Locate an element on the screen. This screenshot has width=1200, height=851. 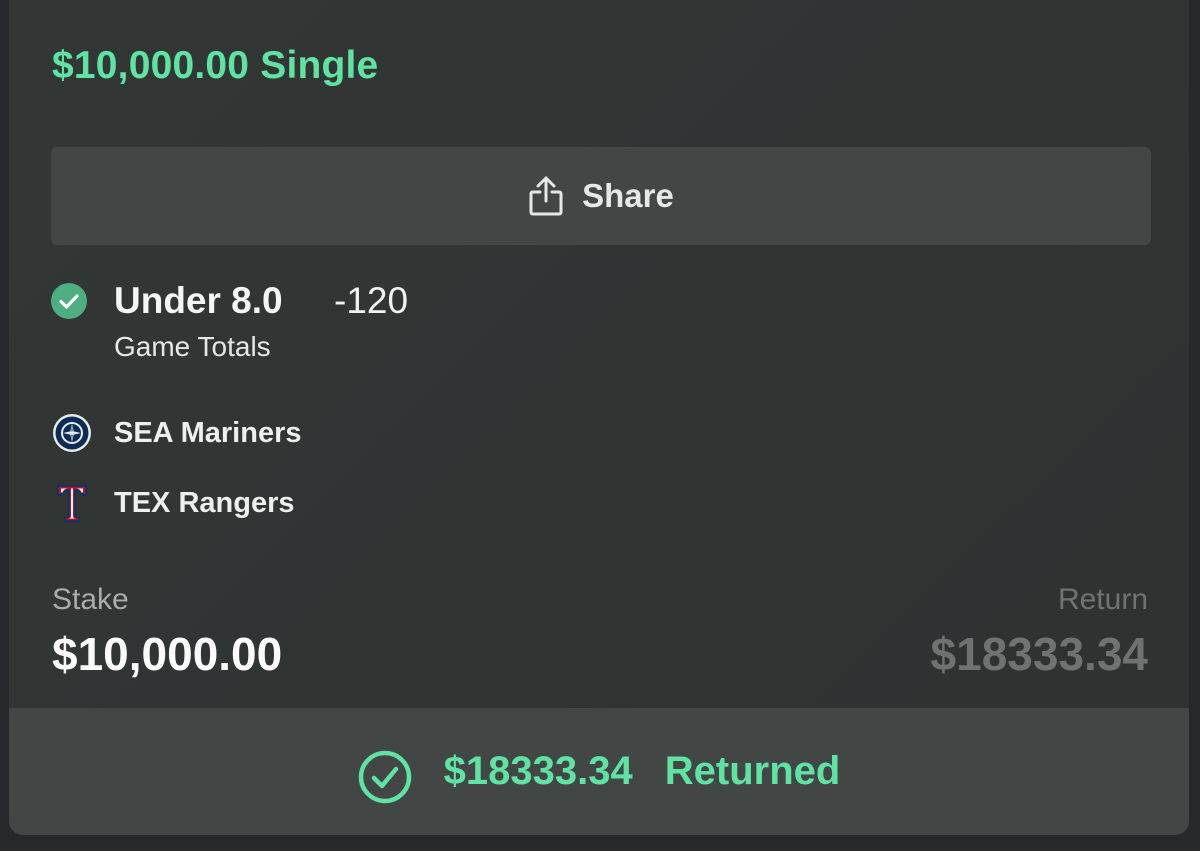
bet-title: $10,000.00 Single is located at coordinates (215, 65).